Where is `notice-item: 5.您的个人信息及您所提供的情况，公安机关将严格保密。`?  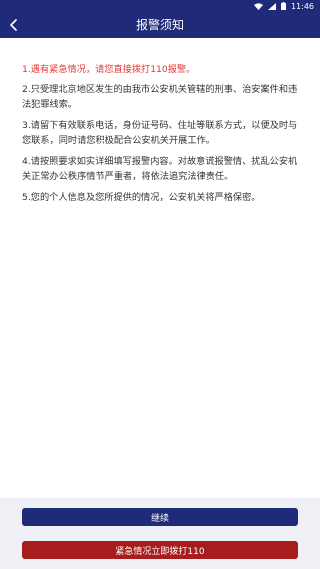 notice-item: 5.您的个人信息及您所提供的情况，公安机关将严格保密。 is located at coordinates (141, 197).